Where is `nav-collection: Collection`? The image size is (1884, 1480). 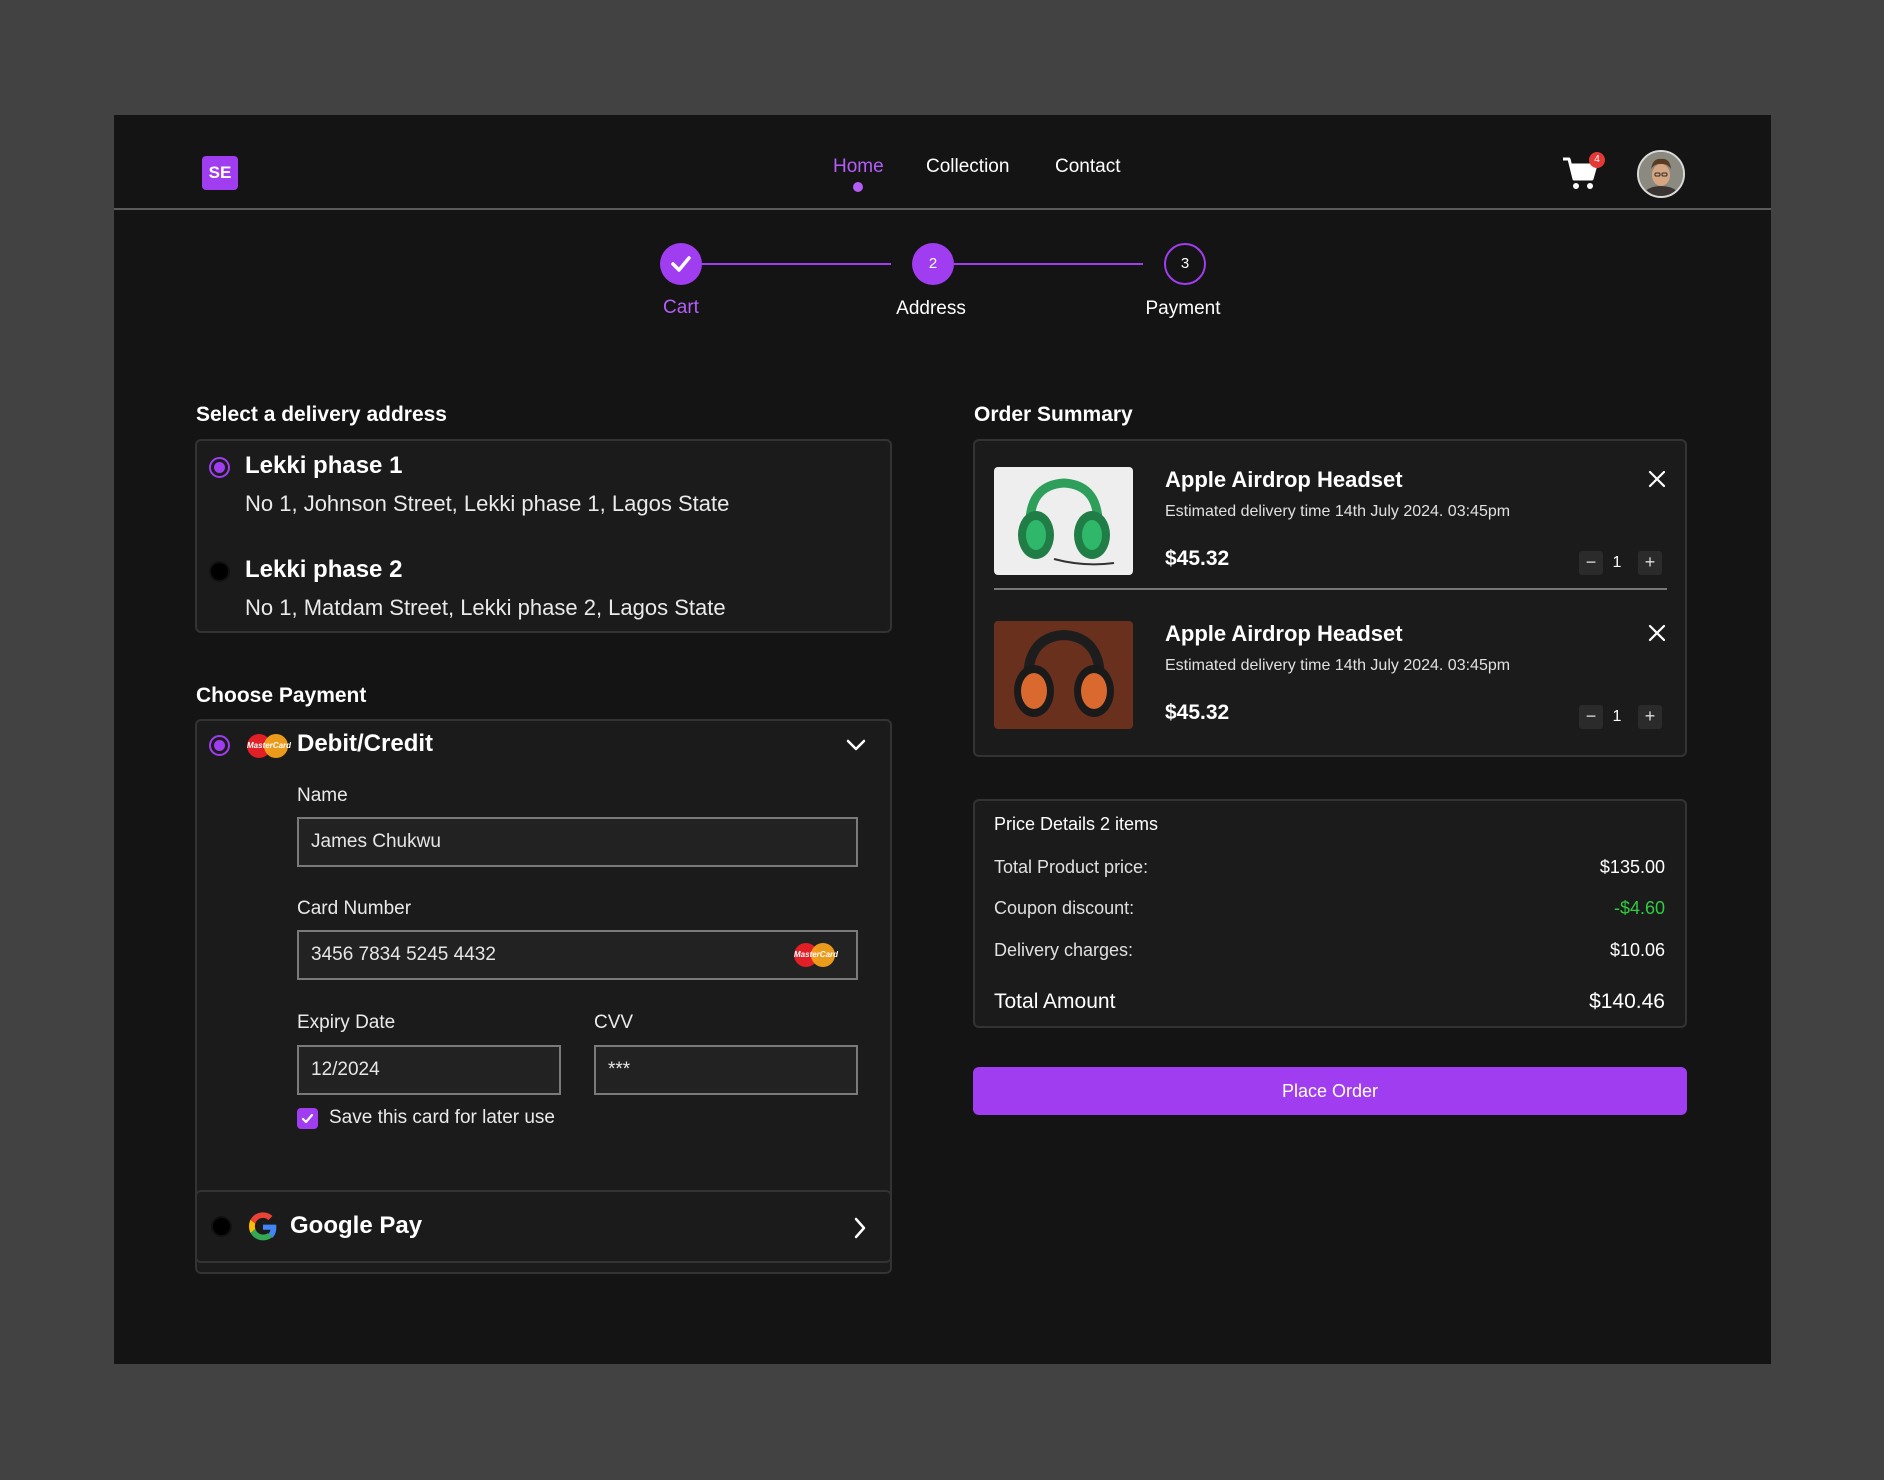
nav-collection: Collection is located at coordinates (967, 167).